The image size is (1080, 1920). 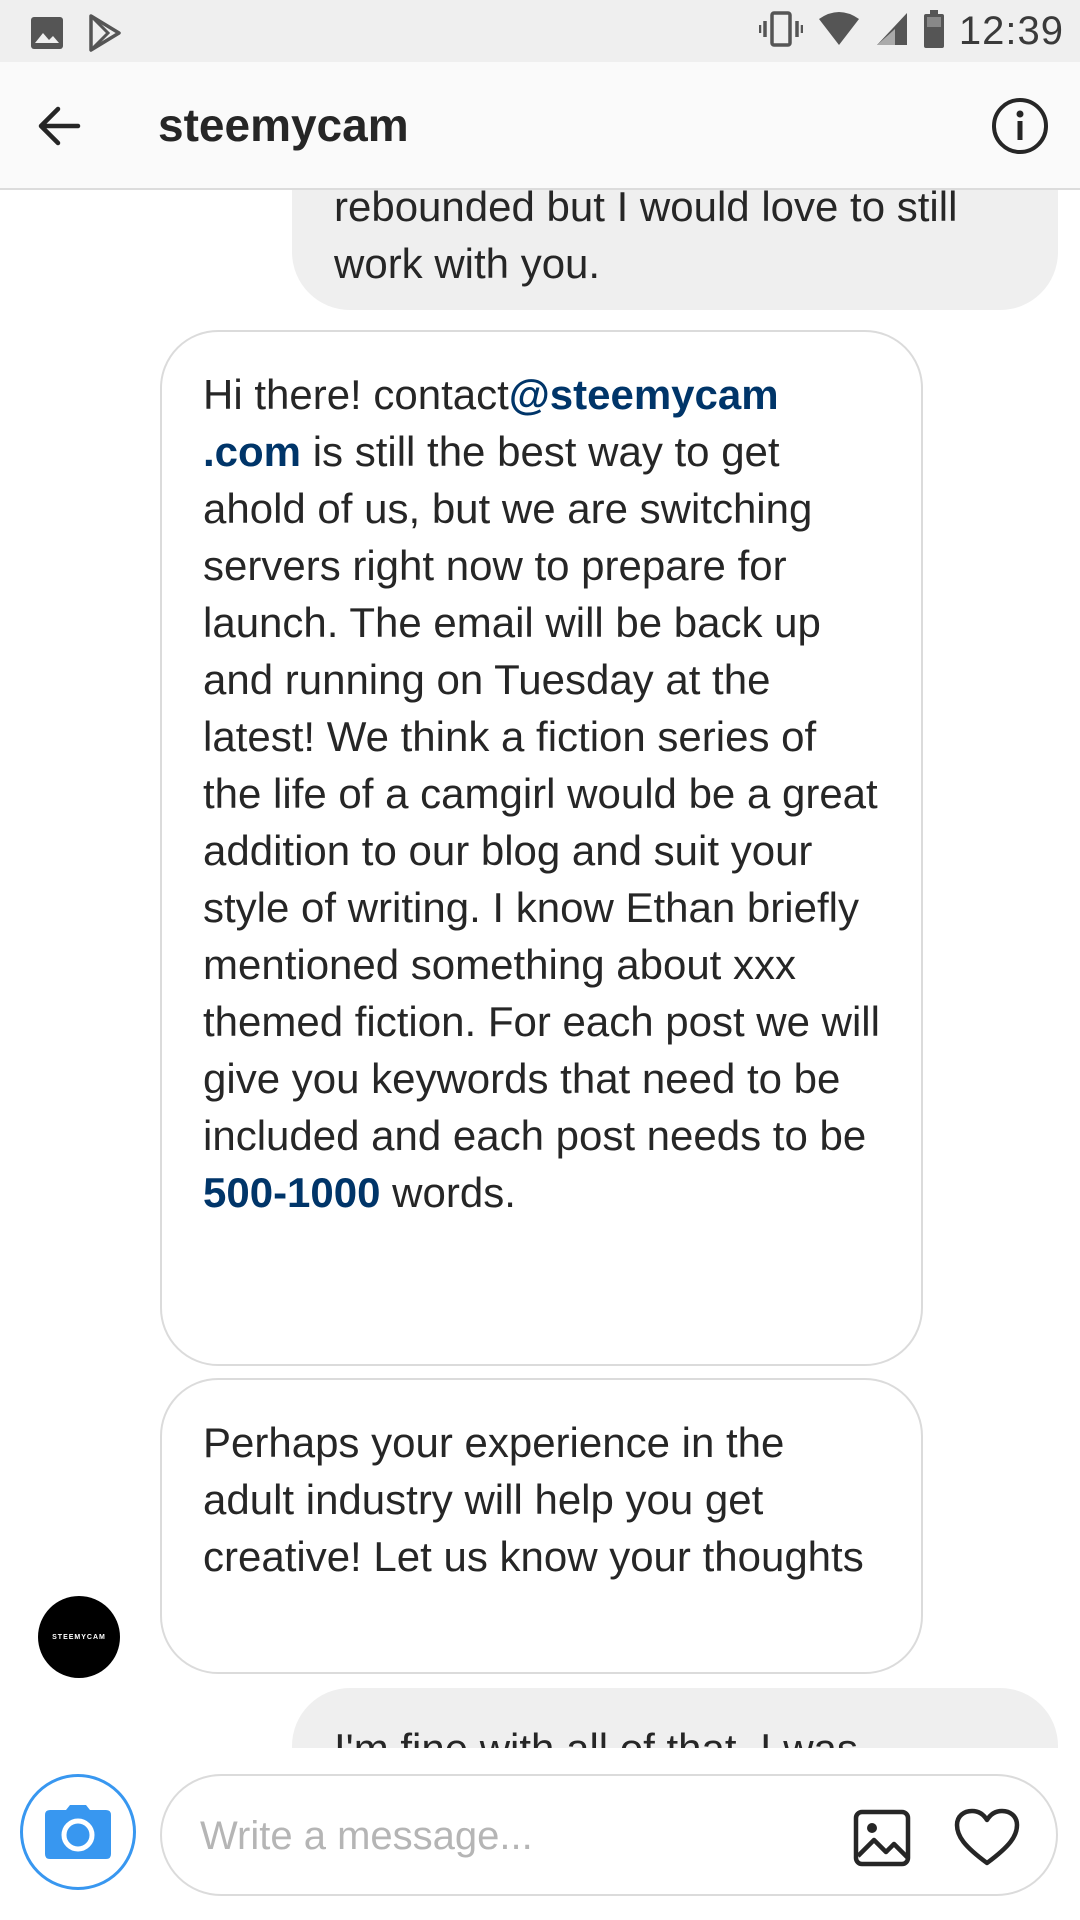 What do you see at coordinates (644, 394) in the screenshot?
I see `email-link: @steemycam` at bounding box center [644, 394].